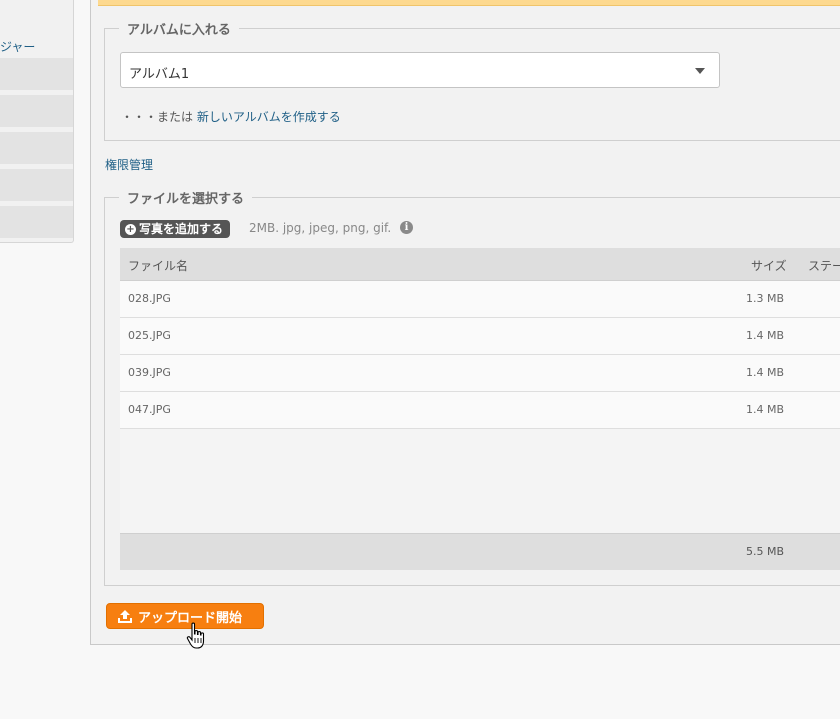 The height and width of the screenshot is (719, 840). What do you see at coordinates (480, 336) in the screenshot?
I see `table-row: 025.JPG 1.4 MB` at bounding box center [480, 336].